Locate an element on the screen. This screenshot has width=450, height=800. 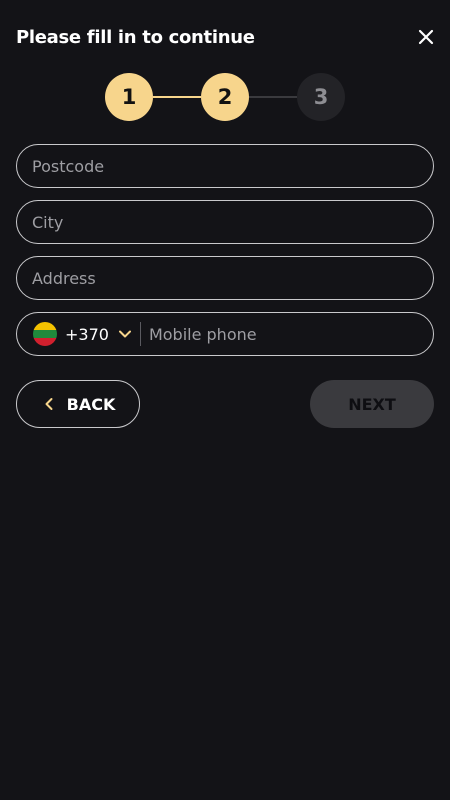
chevron-down-icon is located at coordinates (125, 334).